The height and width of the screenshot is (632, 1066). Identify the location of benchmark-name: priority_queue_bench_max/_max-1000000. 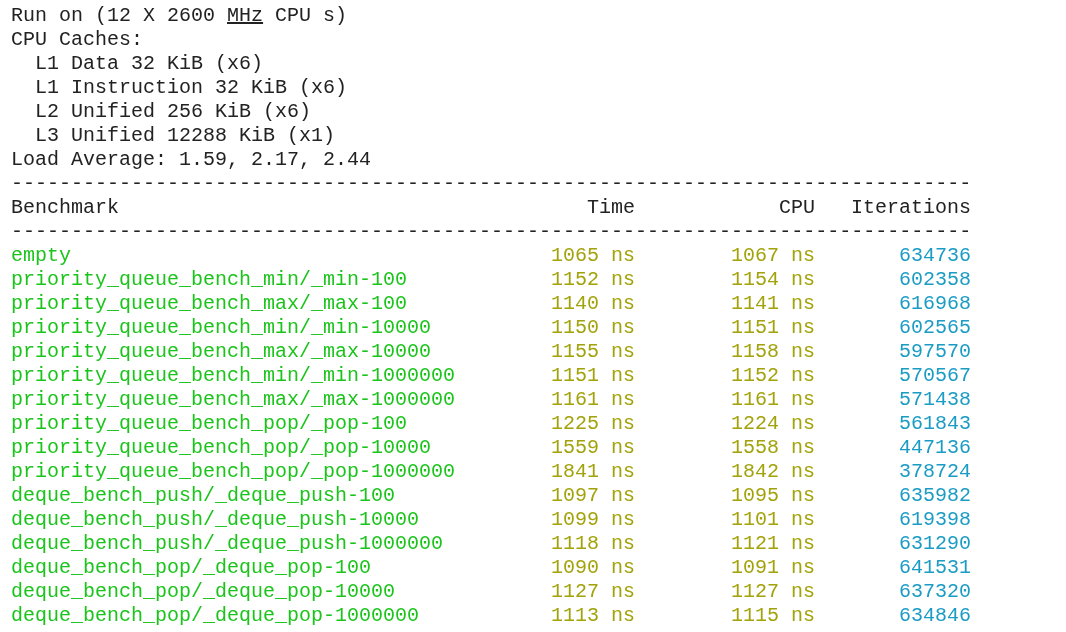
(234, 400).